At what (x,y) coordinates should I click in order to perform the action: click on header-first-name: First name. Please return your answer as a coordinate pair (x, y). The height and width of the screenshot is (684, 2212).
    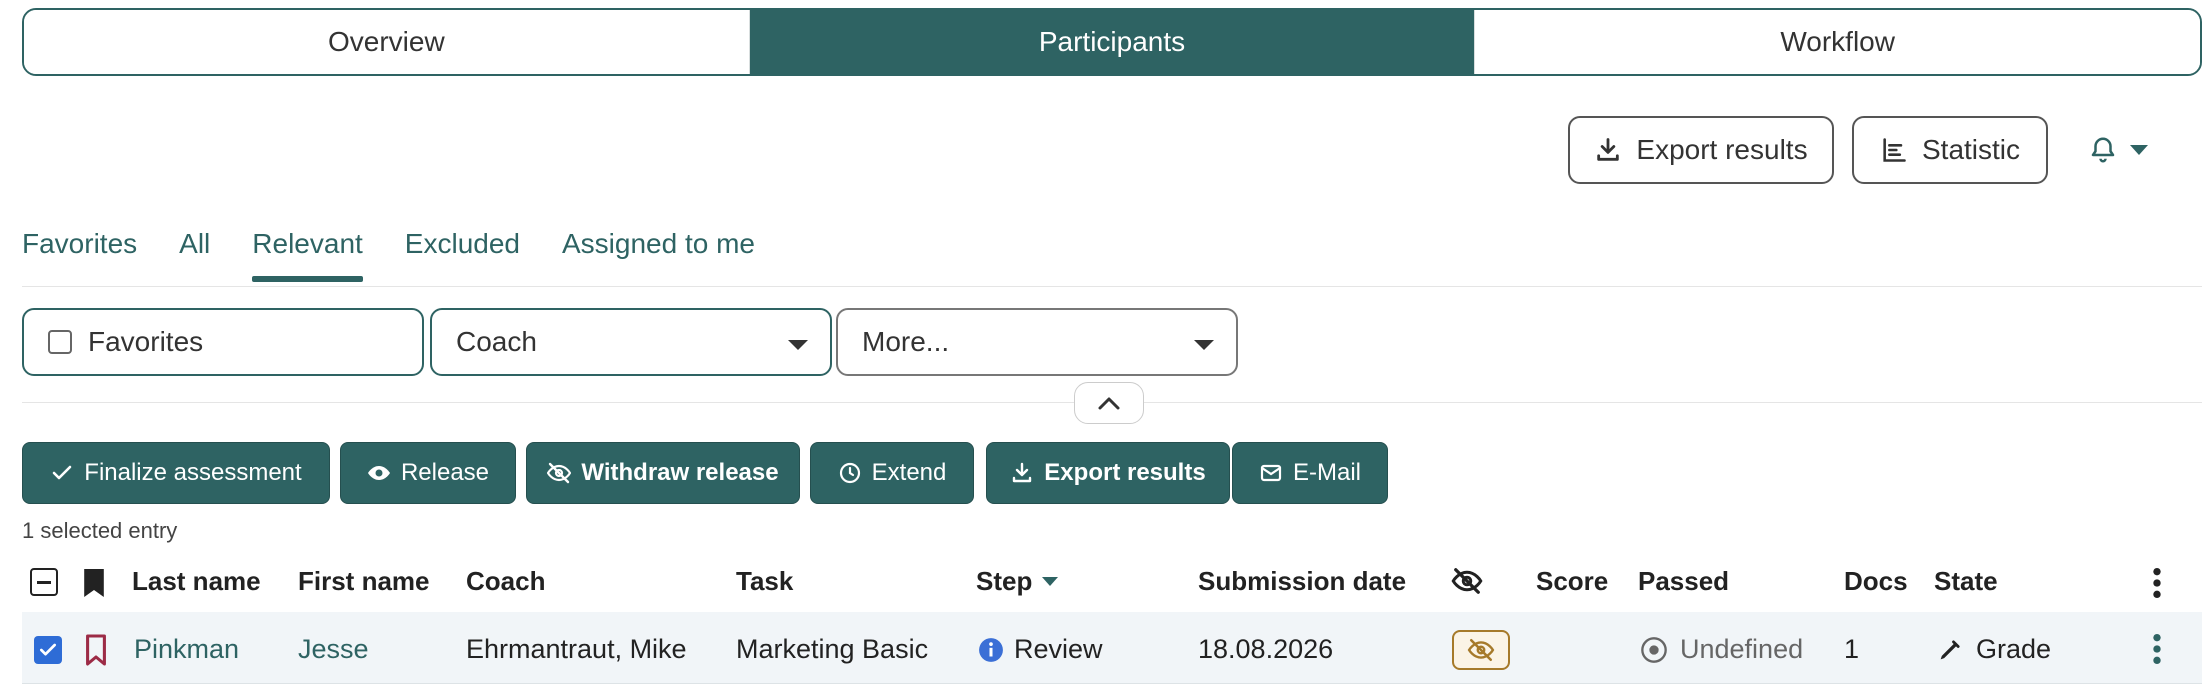
    Looking at the image, I should click on (364, 581).